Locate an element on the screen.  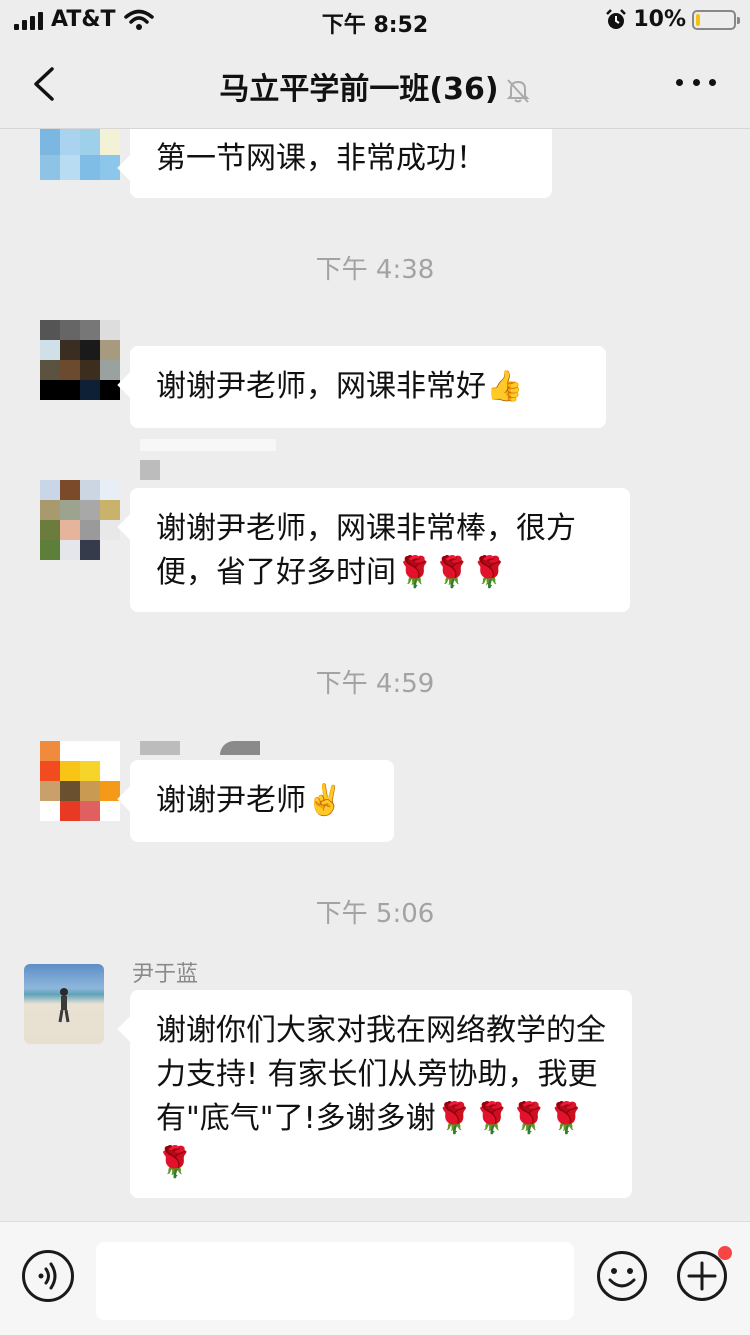
person-on-beach-icon is located at coordinates (64, 1005).